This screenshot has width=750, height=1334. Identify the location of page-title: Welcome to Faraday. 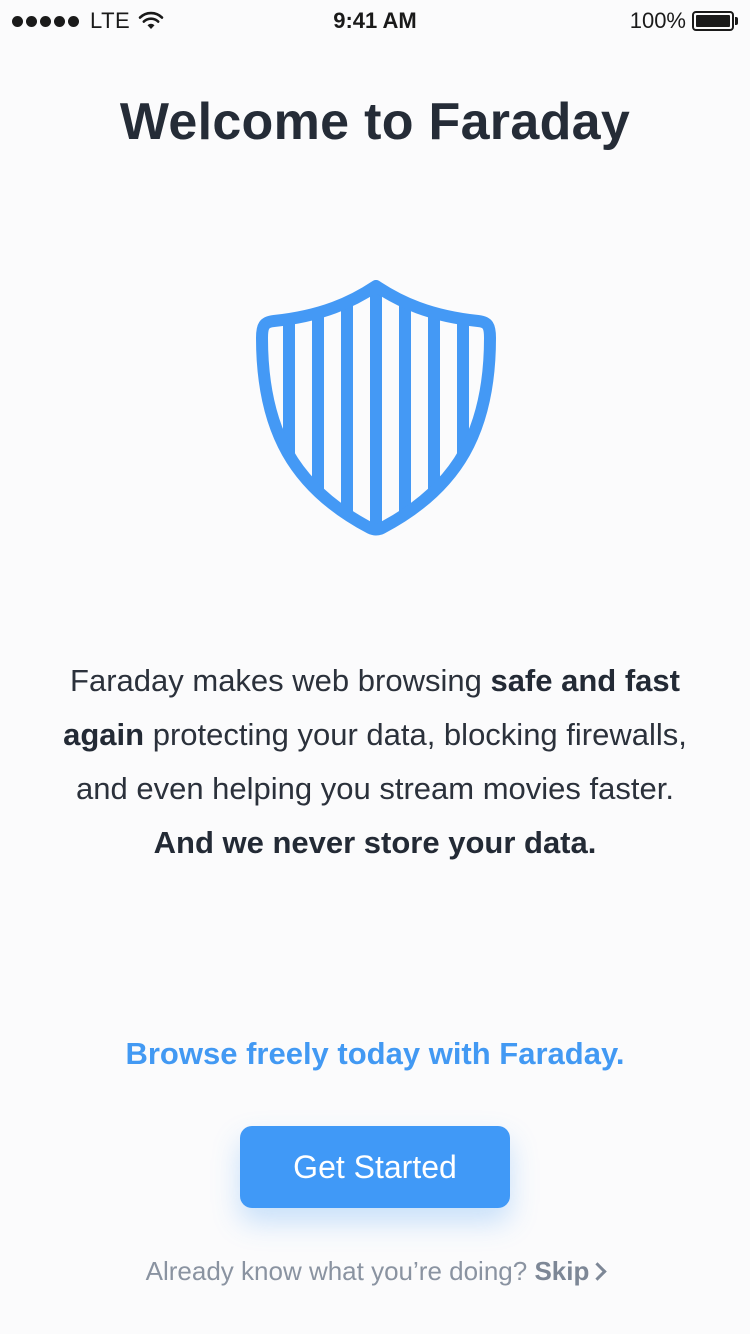
(375, 122).